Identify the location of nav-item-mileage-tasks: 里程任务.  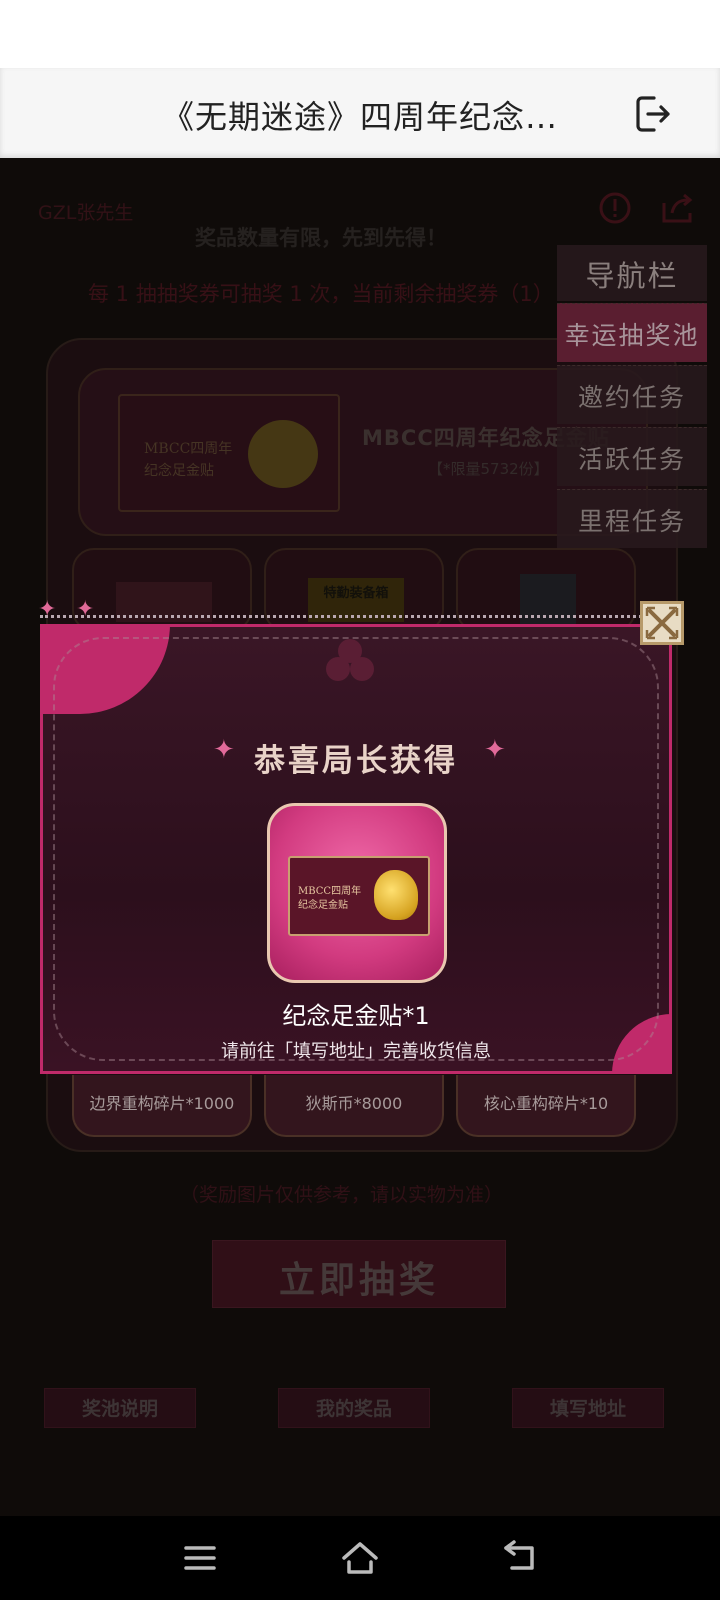
(632, 518).